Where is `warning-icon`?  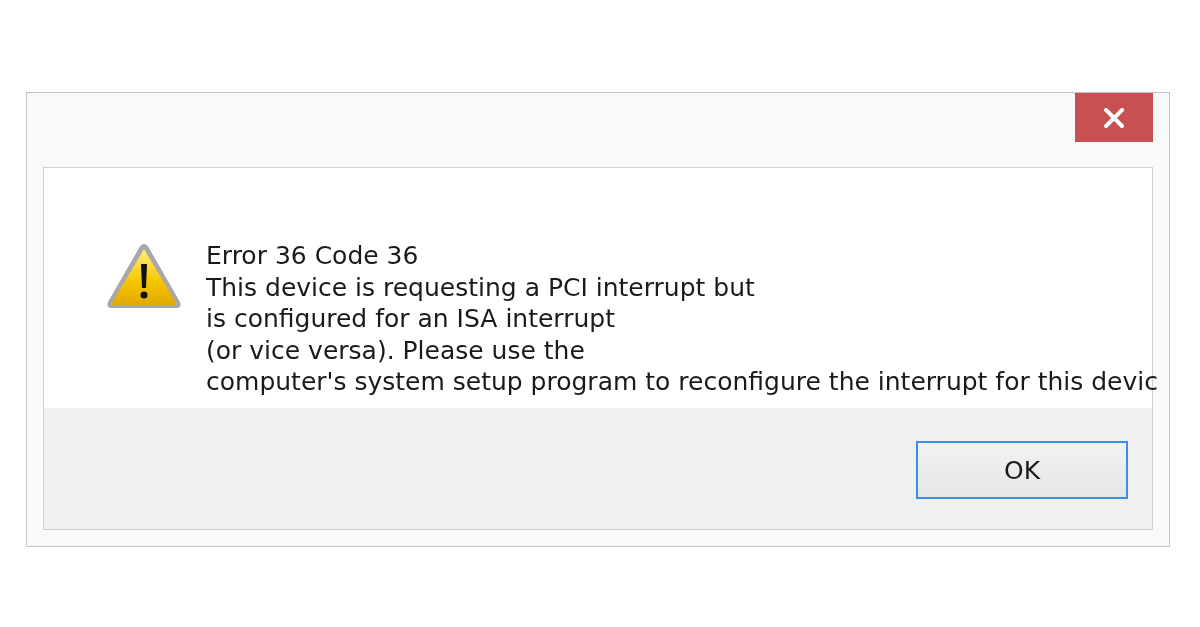 warning-icon is located at coordinates (144, 276).